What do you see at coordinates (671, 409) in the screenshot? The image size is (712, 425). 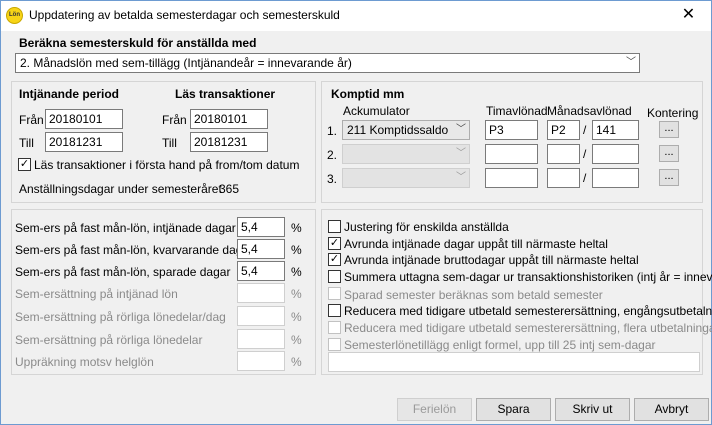 I see `cancel-button: Avbryt` at bounding box center [671, 409].